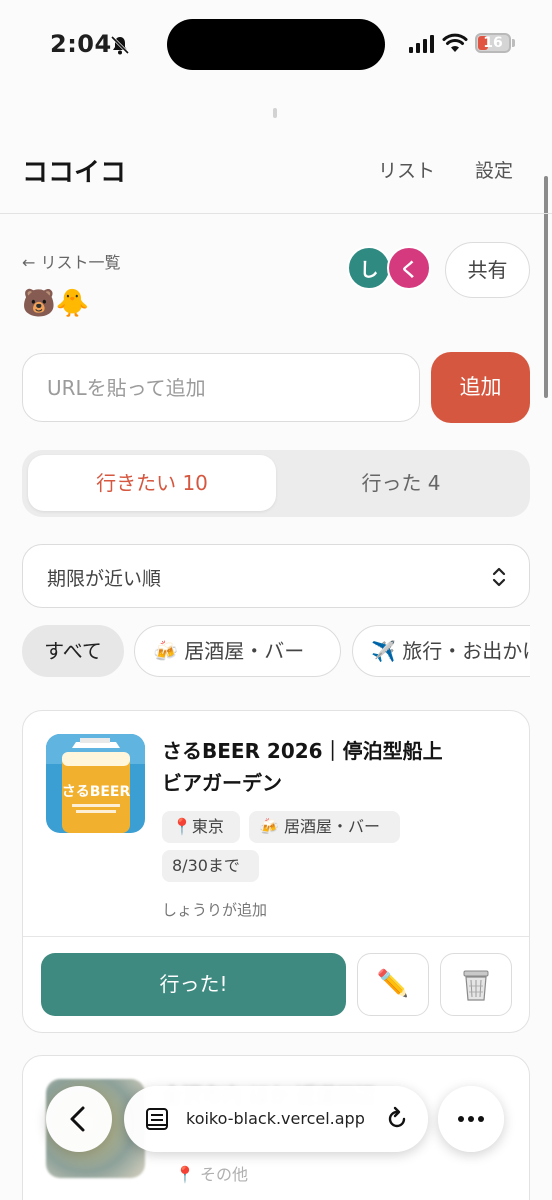 The height and width of the screenshot is (1200, 552). I want to click on card-divider, so click(276, 936).